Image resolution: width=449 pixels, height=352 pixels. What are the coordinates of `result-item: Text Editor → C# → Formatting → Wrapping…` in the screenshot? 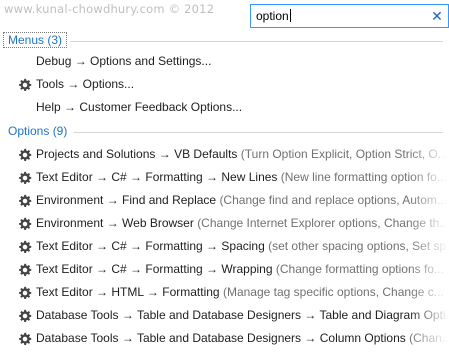 It's located at (224, 270).